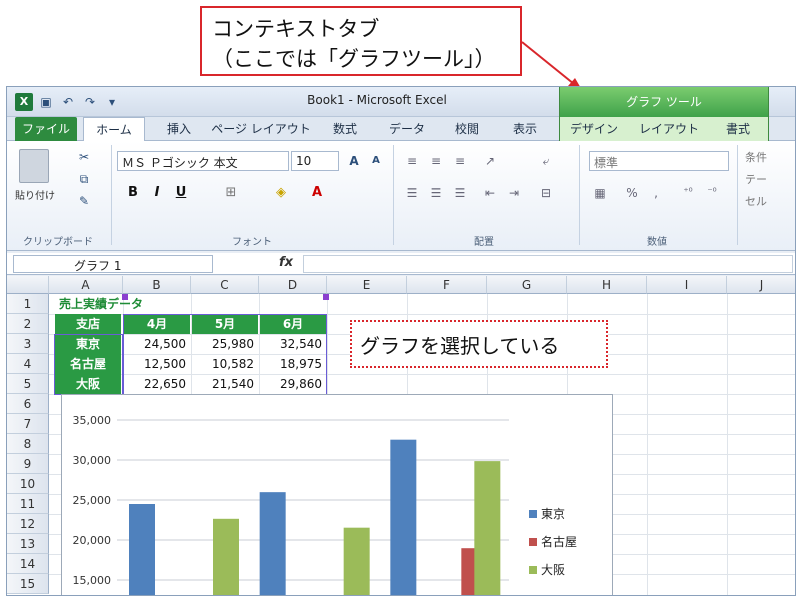 The height and width of the screenshot is (600, 800). I want to click on formula-bar: グラフ 1 fx, so click(401, 264).